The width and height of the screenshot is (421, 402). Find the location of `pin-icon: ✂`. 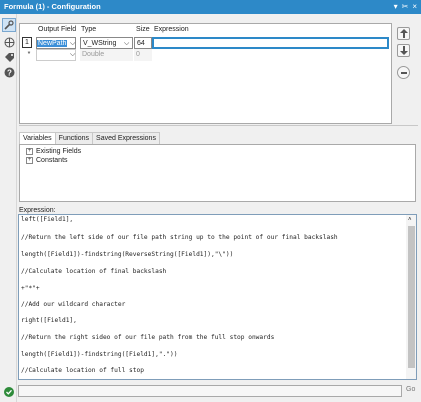

pin-icon: ✂ is located at coordinates (405, 7).